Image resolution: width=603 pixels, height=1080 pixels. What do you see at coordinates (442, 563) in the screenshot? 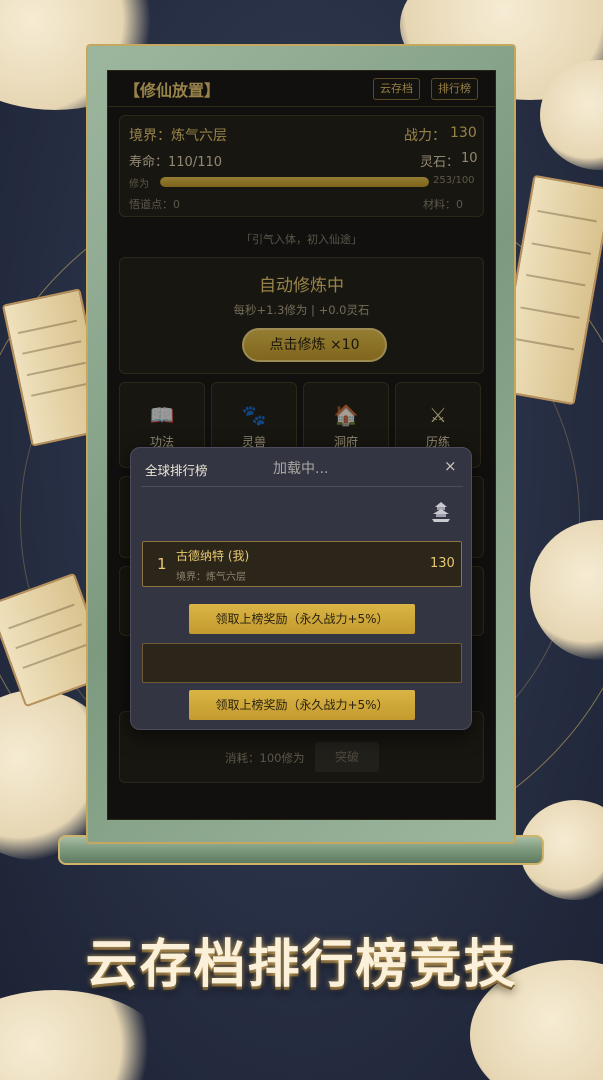
I see `player-power: 130` at bounding box center [442, 563].